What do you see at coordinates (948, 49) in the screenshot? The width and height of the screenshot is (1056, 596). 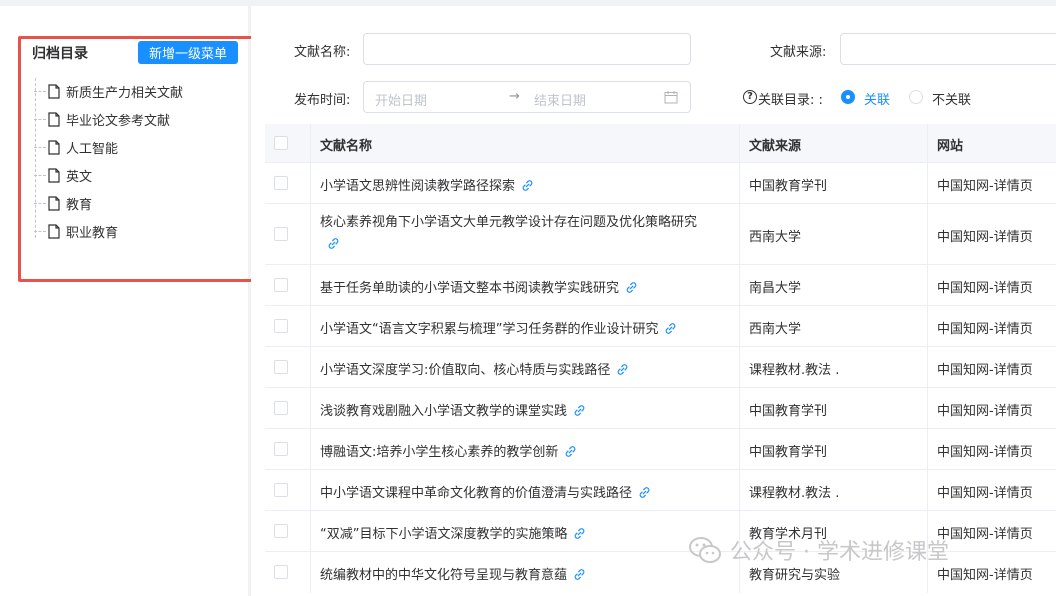 I see `doc-source-input` at bounding box center [948, 49].